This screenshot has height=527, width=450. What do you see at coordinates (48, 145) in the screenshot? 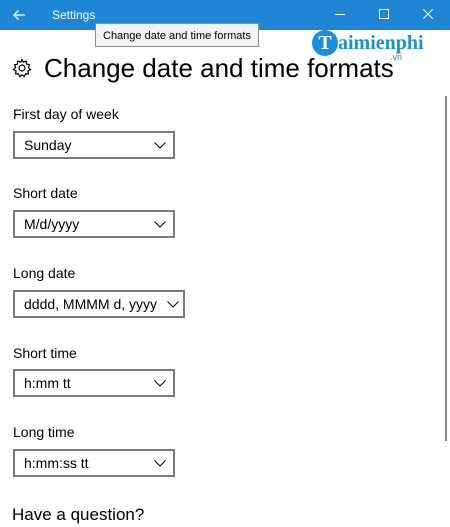
I see `dropdown-value: Sunday` at bounding box center [48, 145].